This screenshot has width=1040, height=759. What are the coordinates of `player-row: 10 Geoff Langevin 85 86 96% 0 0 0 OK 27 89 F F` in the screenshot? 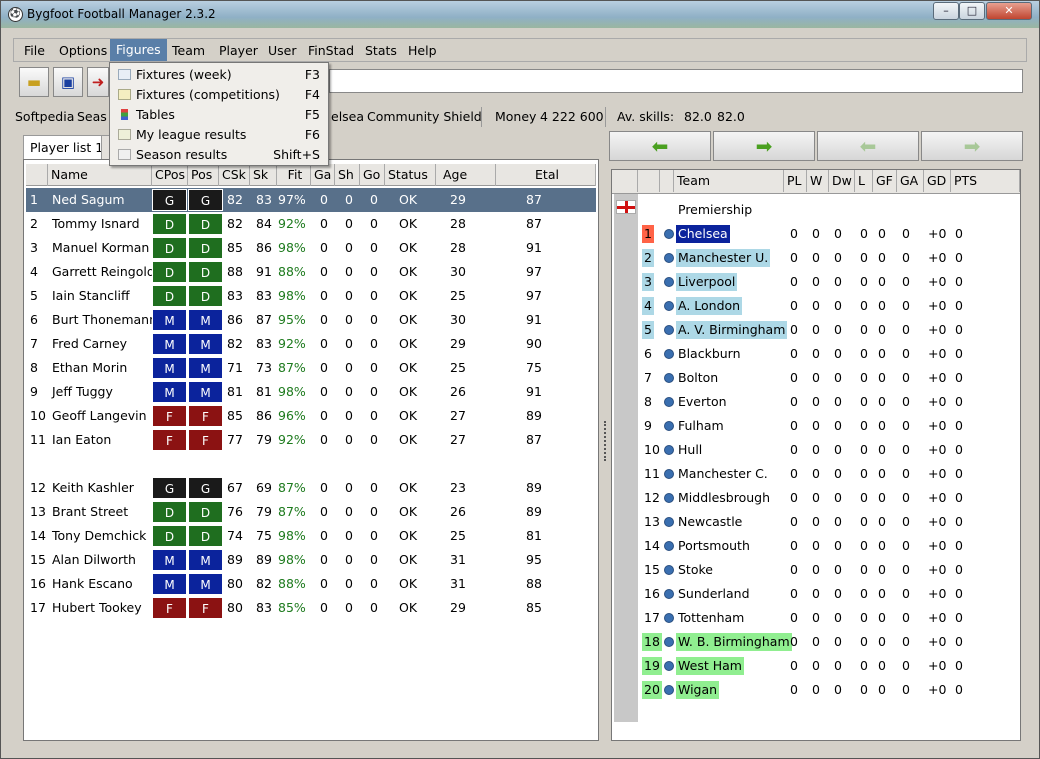 It's located at (311, 416).